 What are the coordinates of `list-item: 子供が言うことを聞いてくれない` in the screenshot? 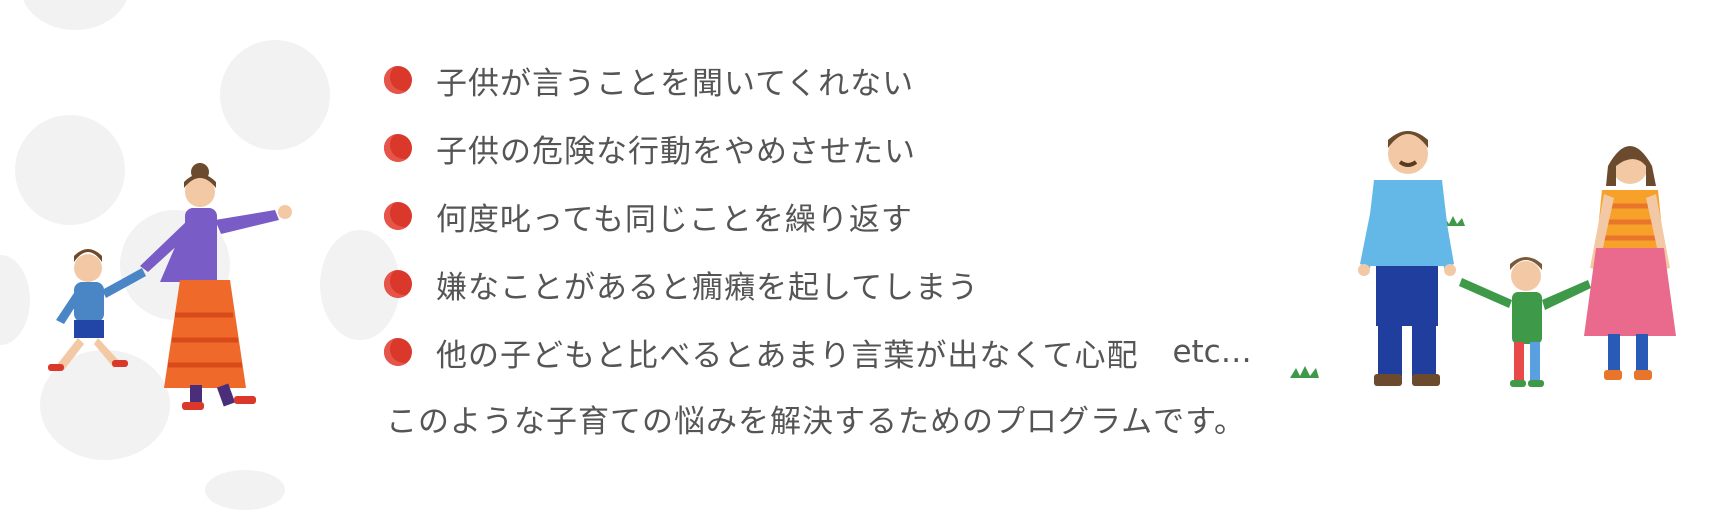 It's located at (818, 80).